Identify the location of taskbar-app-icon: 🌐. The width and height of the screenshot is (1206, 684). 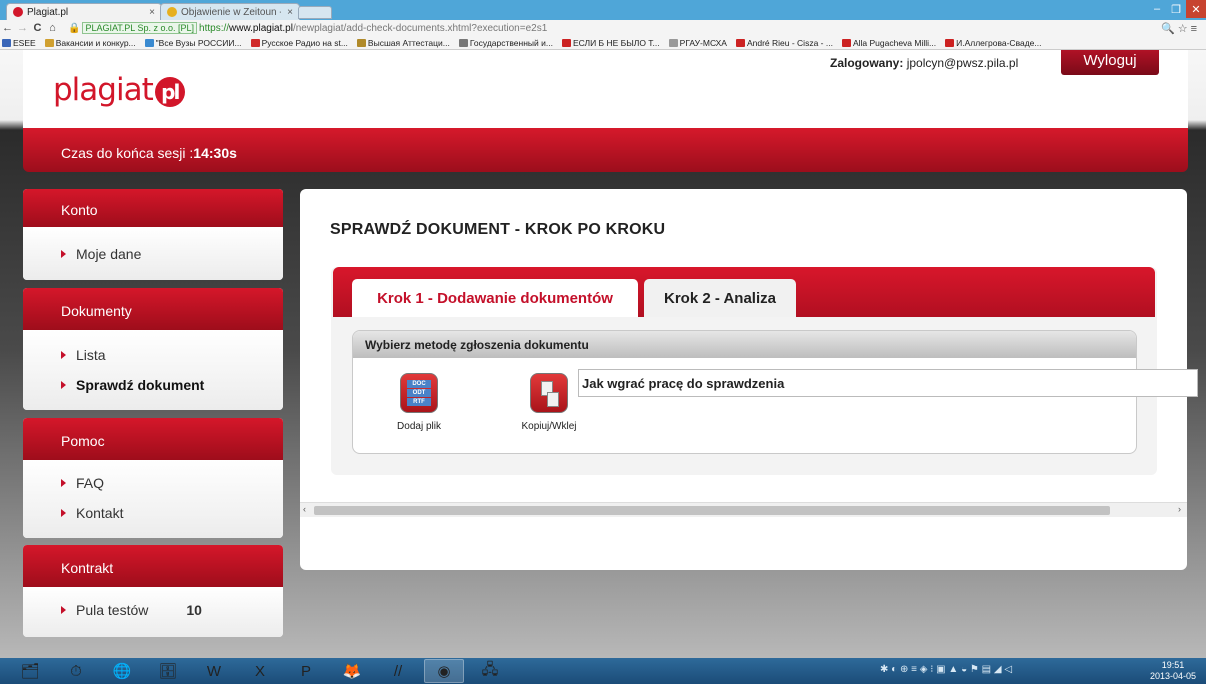
(122, 671).